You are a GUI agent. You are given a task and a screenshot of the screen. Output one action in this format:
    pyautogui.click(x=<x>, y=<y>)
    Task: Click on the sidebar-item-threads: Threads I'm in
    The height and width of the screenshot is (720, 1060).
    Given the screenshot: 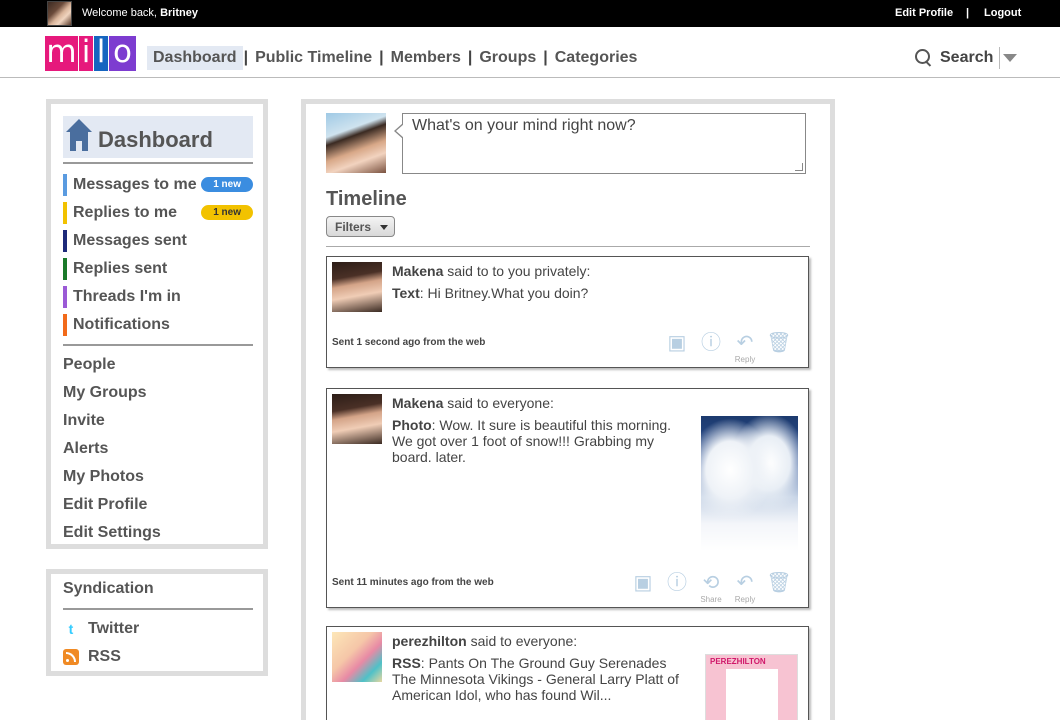 What is the action you would take?
    pyautogui.click(x=158, y=297)
    